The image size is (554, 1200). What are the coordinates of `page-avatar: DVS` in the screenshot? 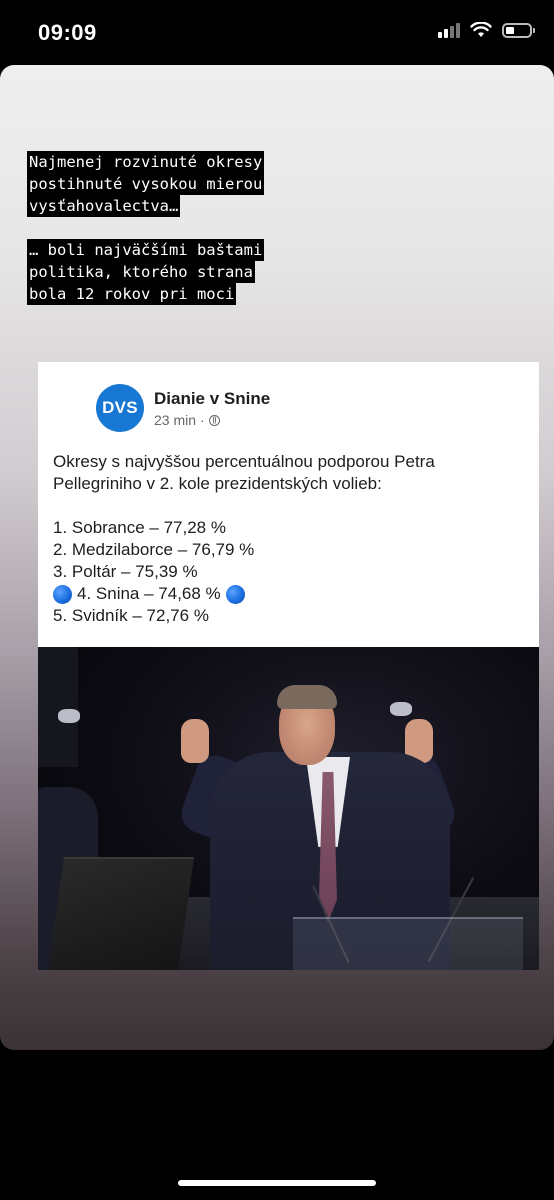 It's located at (120, 408).